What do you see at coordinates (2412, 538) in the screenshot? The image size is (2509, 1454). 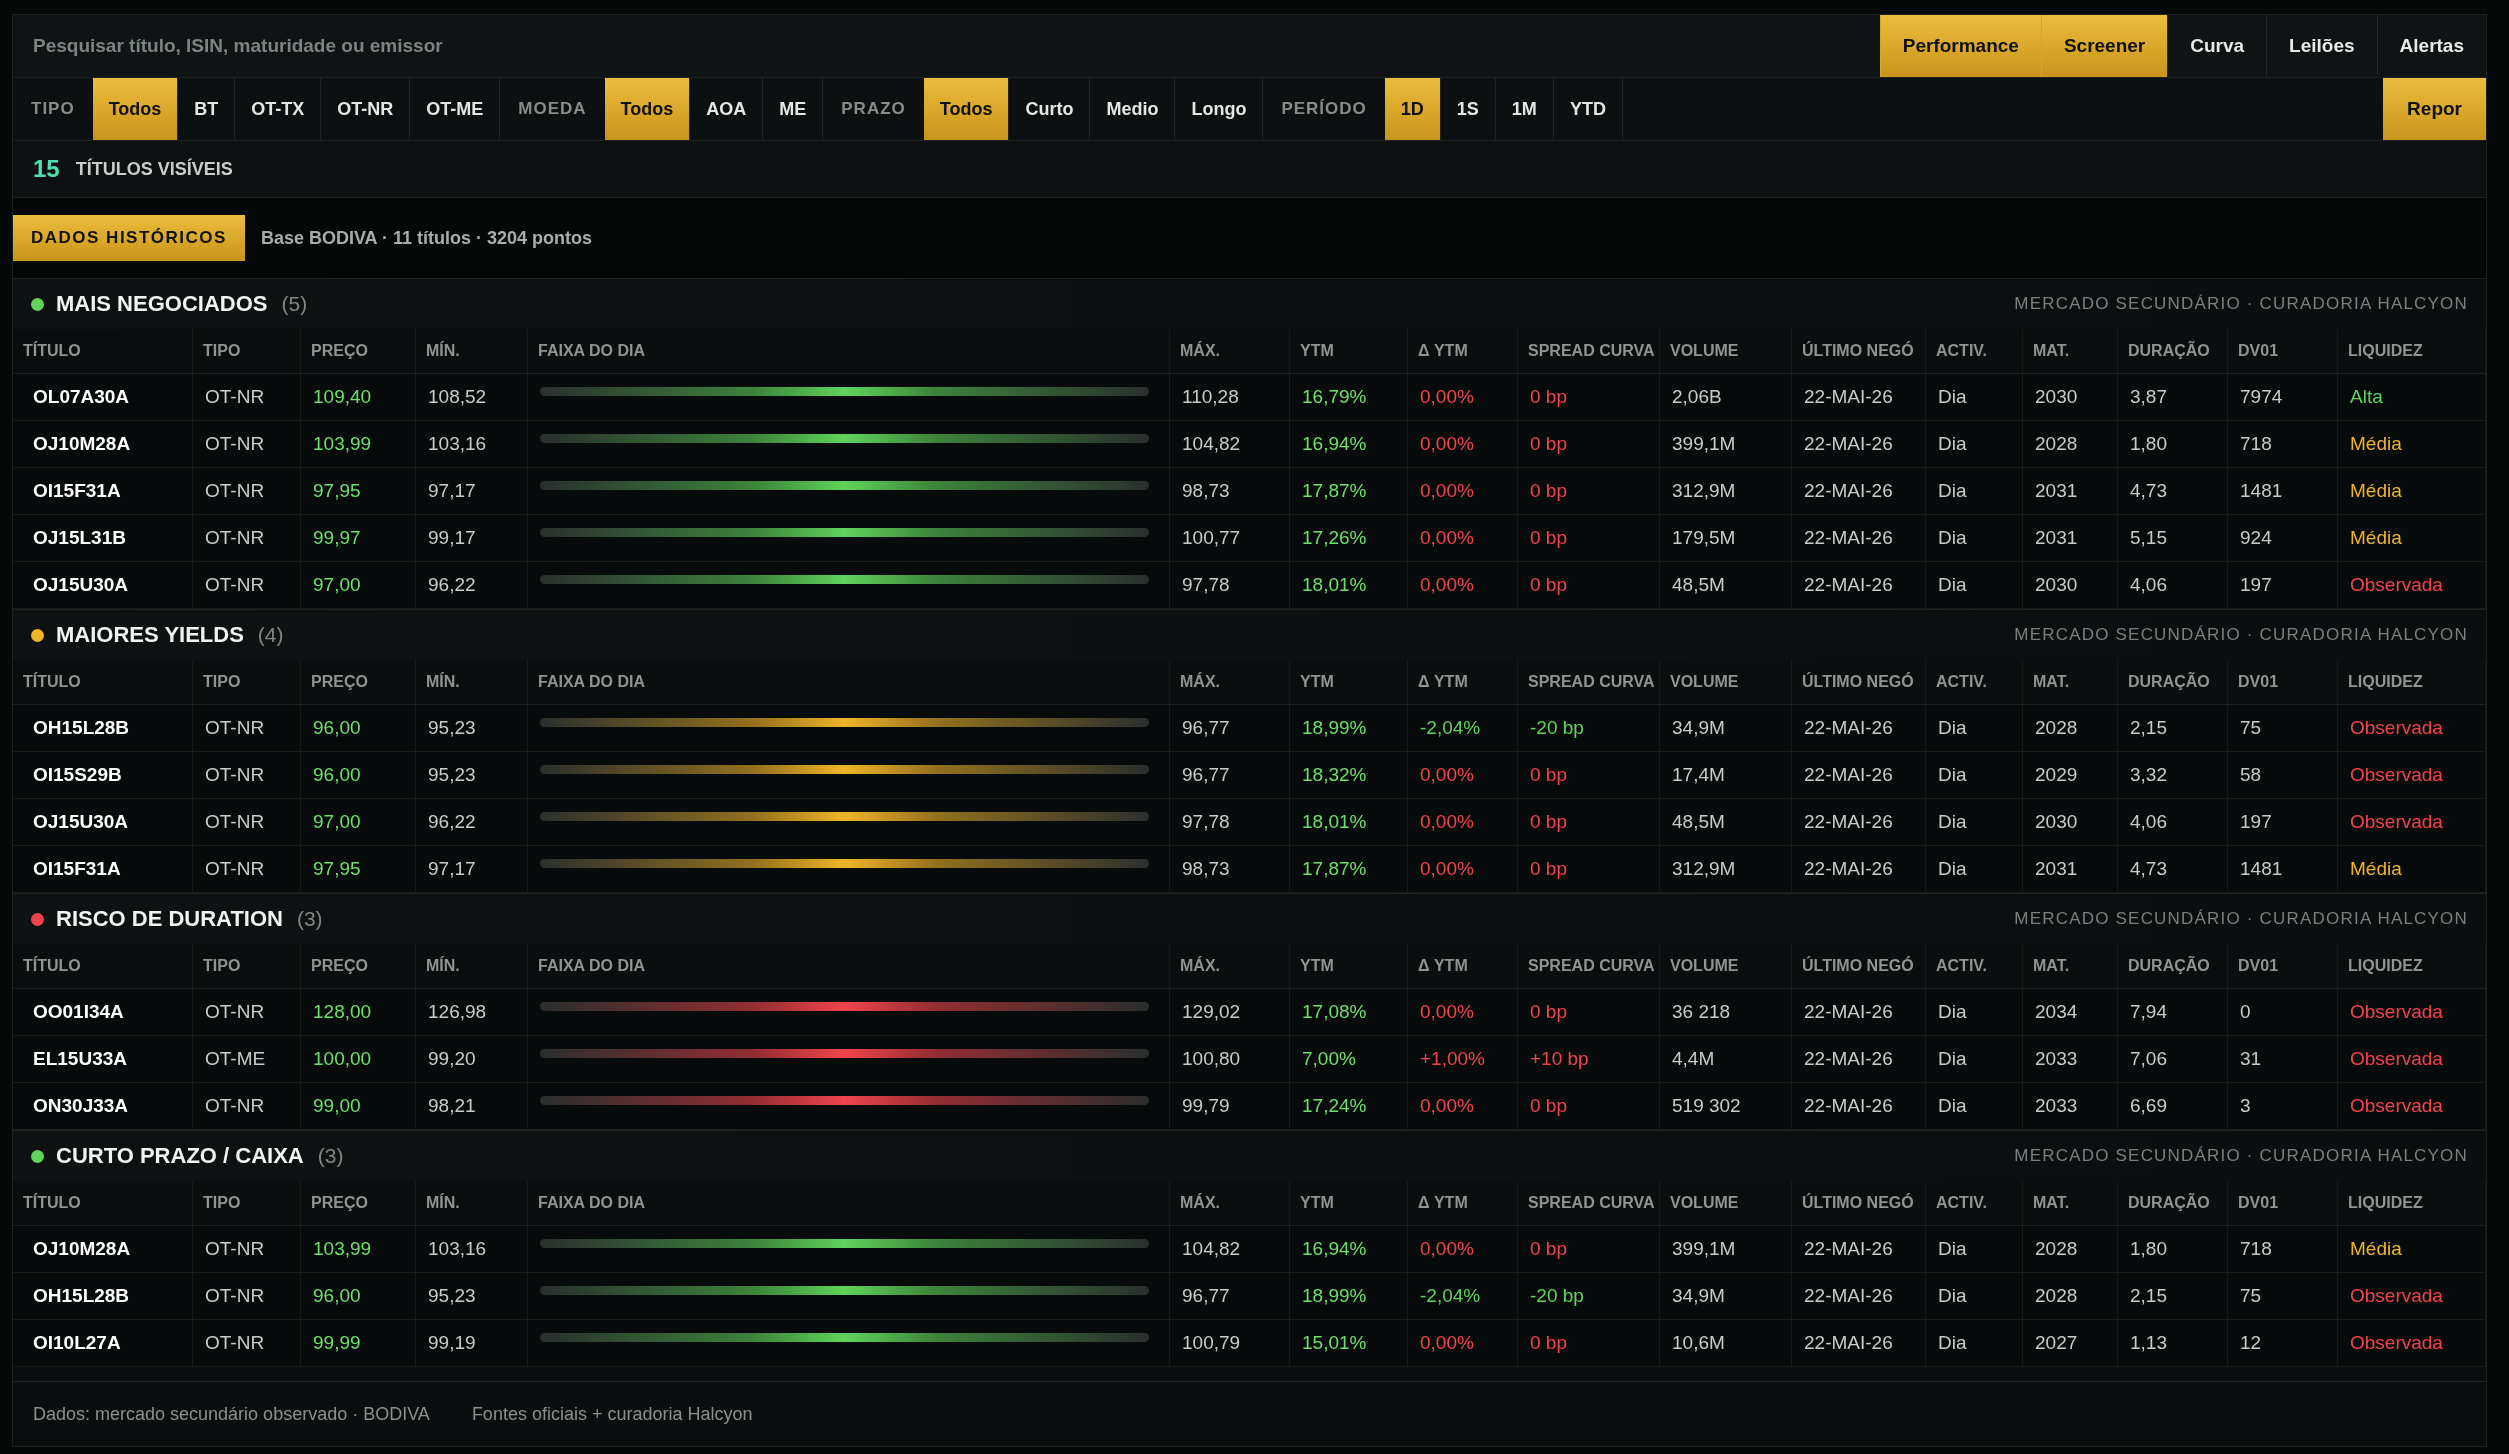 I see `liquidity-cell: Média` at bounding box center [2412, 538].